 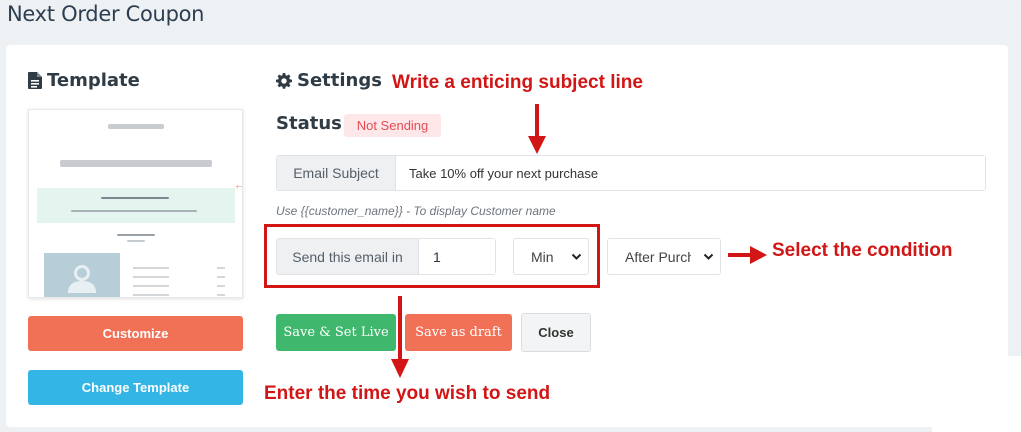 I want to click on email-subject-group: Email Subject, so click(x=631, y=173).